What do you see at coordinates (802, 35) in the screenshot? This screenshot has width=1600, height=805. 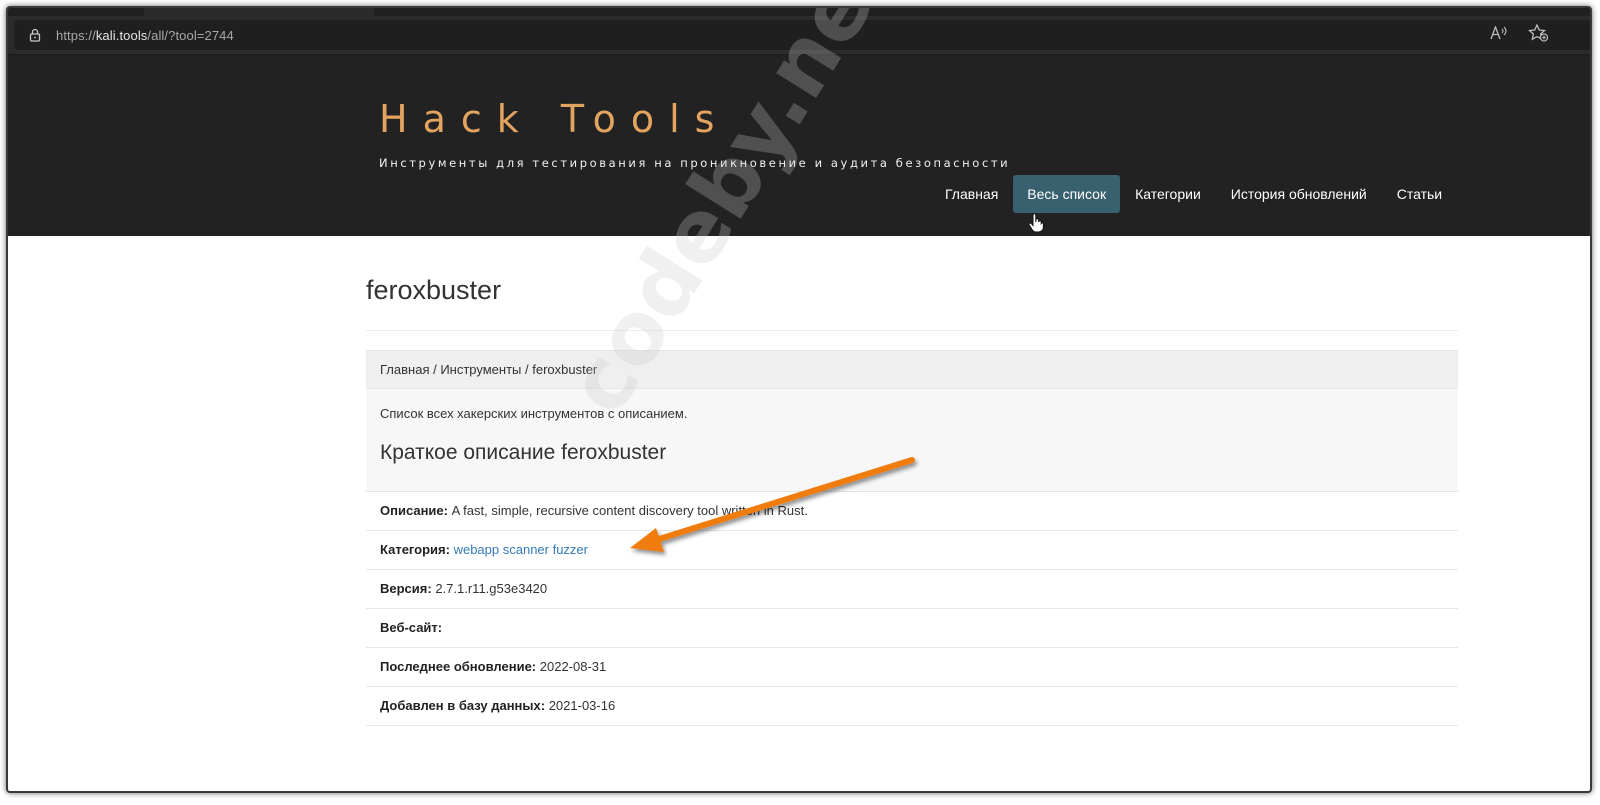 I see `address-bar: https://kali.tools/all/?tool=2744` at bounding box center [802, 35].